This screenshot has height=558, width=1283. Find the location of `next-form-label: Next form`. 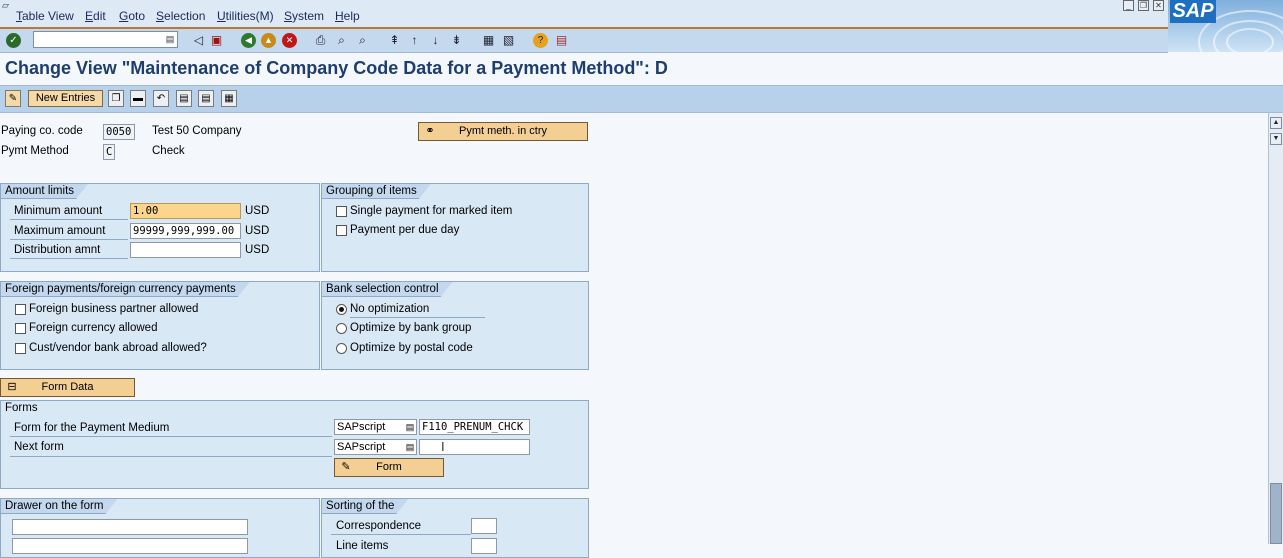

next-form-label: Next form is located at coordinates (39, 447).